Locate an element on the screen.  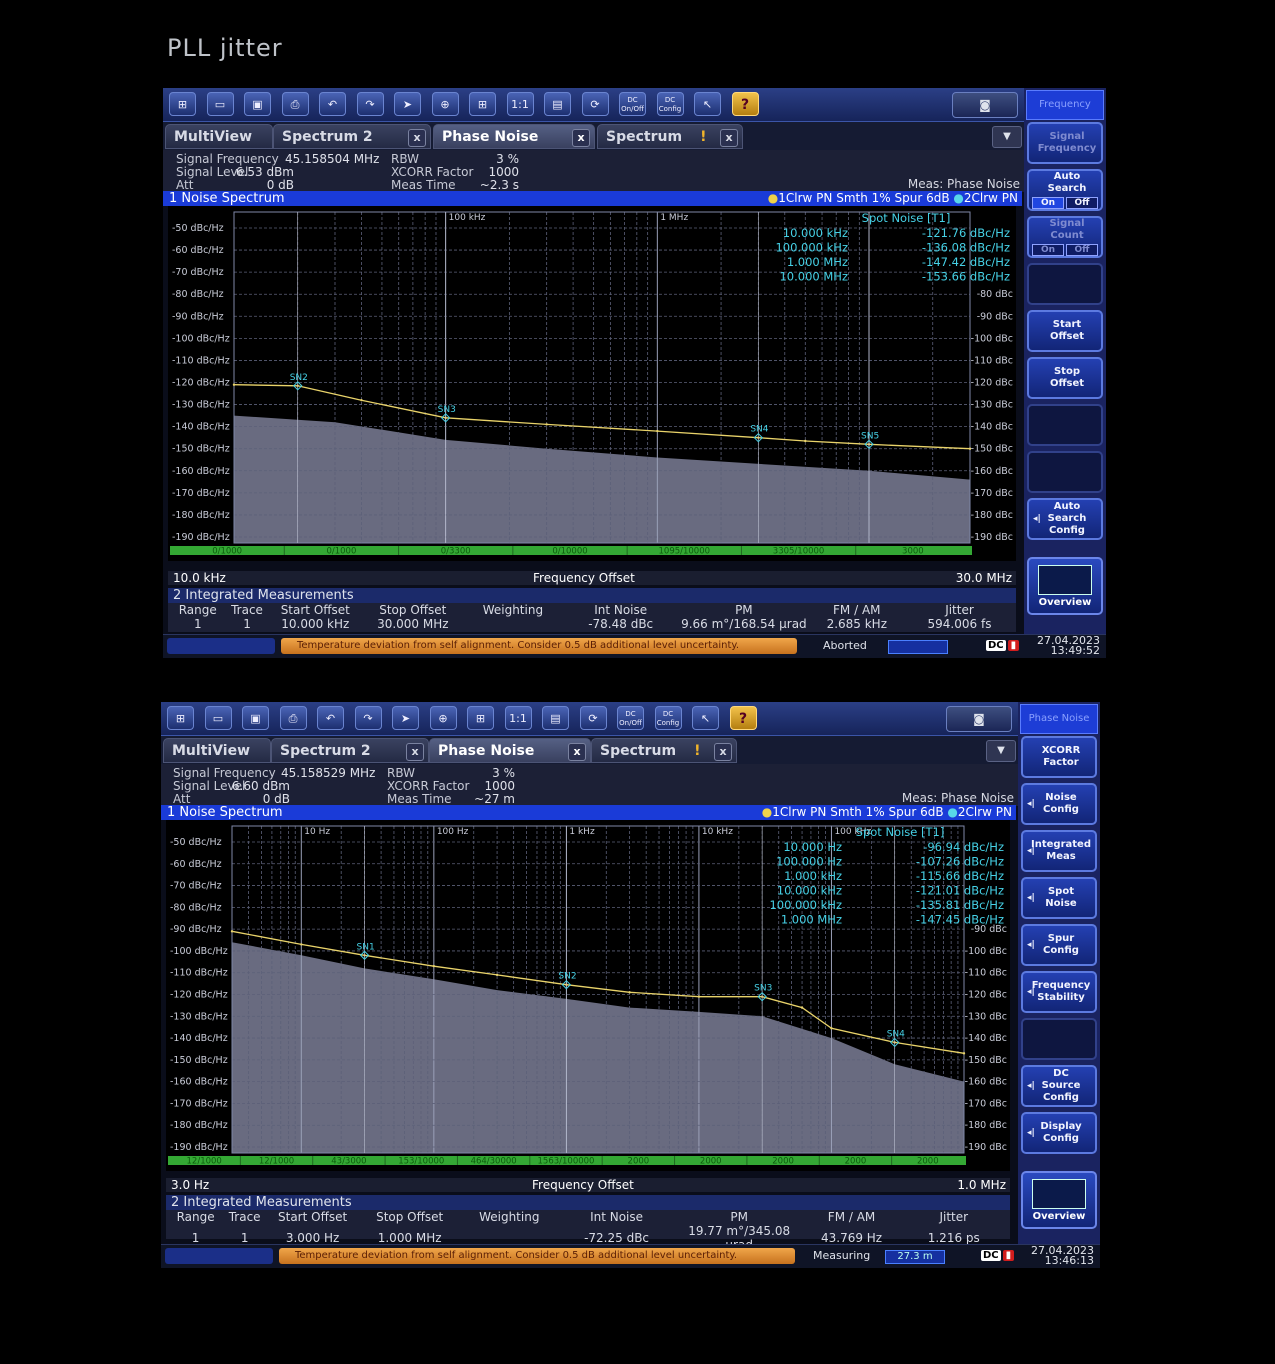
softkey-menu-title: Frequency is located at coordinates (1065, 105).